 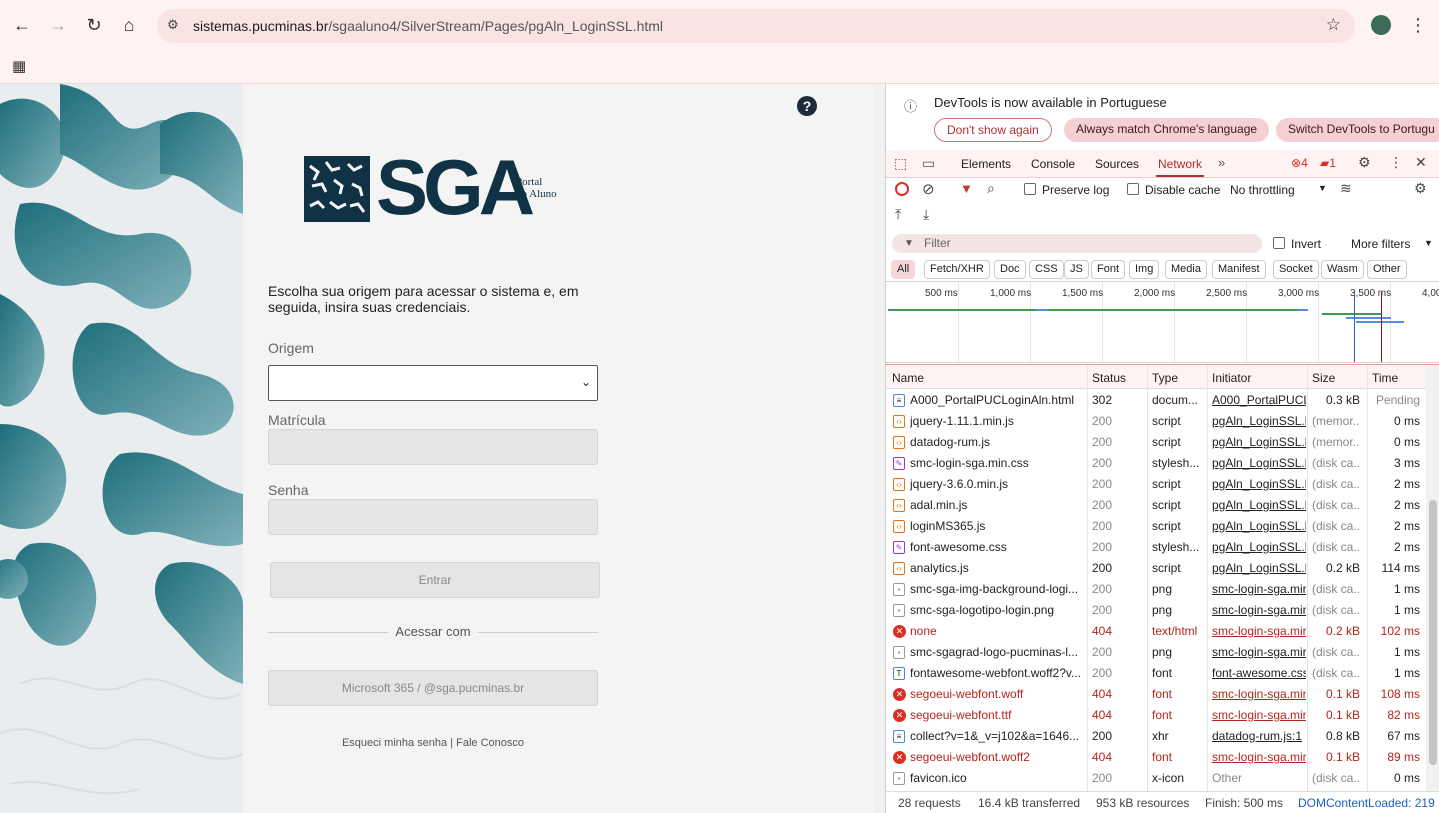 What do you see at coordinates (1053, 164) in the screenshot?
I see `tab-console: Console` at bounding box center [1053, 164].